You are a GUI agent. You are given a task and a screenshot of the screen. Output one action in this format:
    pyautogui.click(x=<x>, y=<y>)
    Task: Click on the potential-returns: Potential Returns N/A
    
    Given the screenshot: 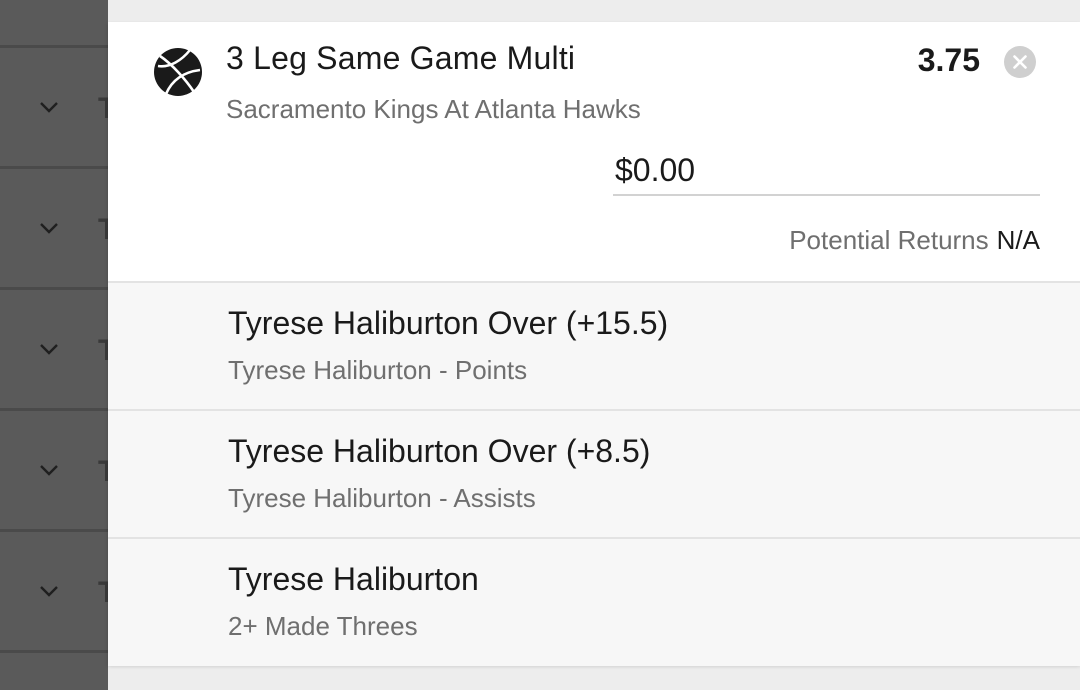 What is the action you would take?
    pyautogui.click(x=914, y=240)
    